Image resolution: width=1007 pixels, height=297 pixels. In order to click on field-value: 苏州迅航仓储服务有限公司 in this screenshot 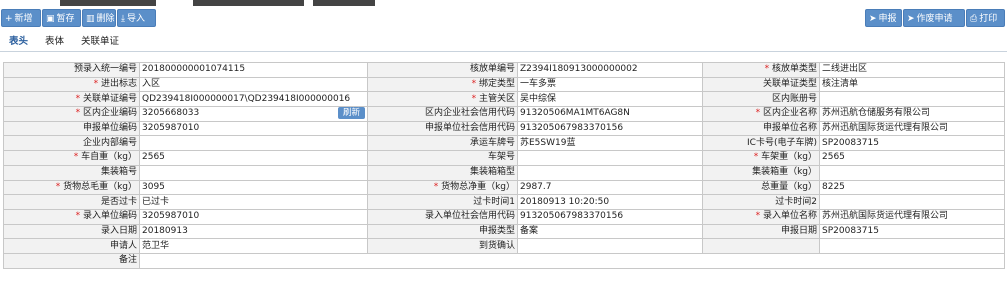, I will do `click(912, 114)`.